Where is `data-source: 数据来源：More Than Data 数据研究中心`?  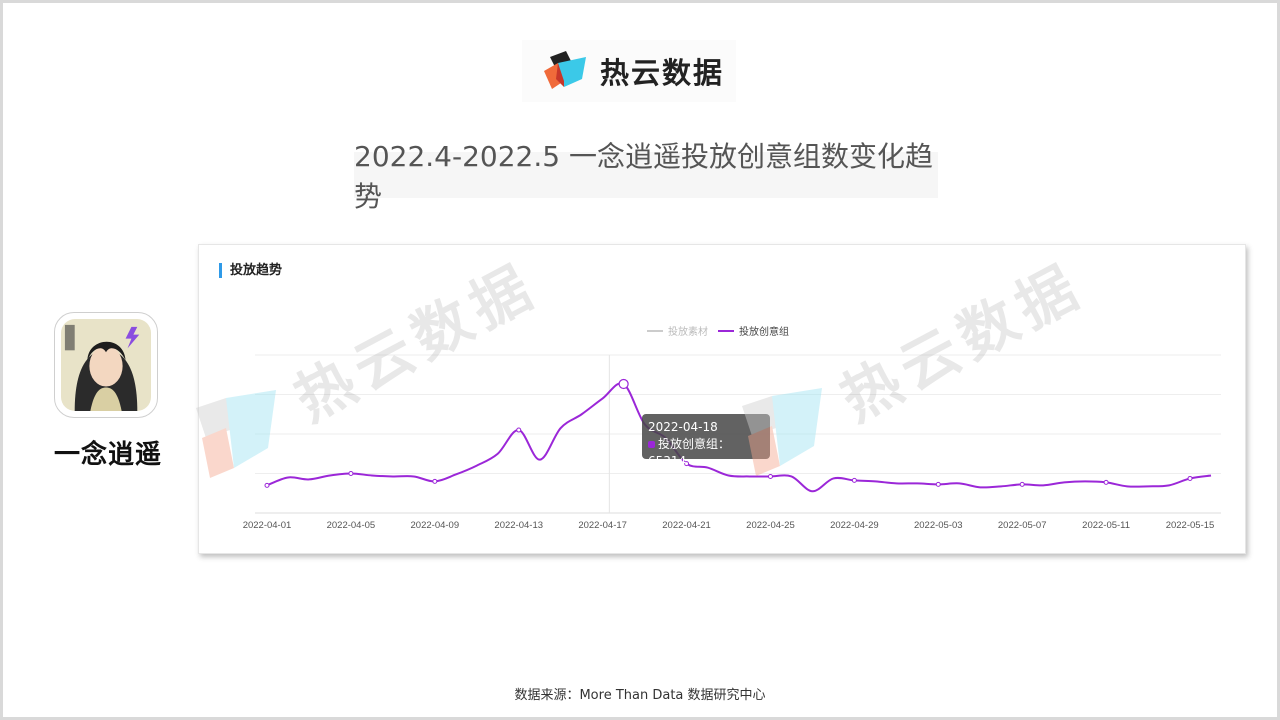 data-source: 数据来源：More Than Data 数据研究中心 is located at coordinates (640, 695).